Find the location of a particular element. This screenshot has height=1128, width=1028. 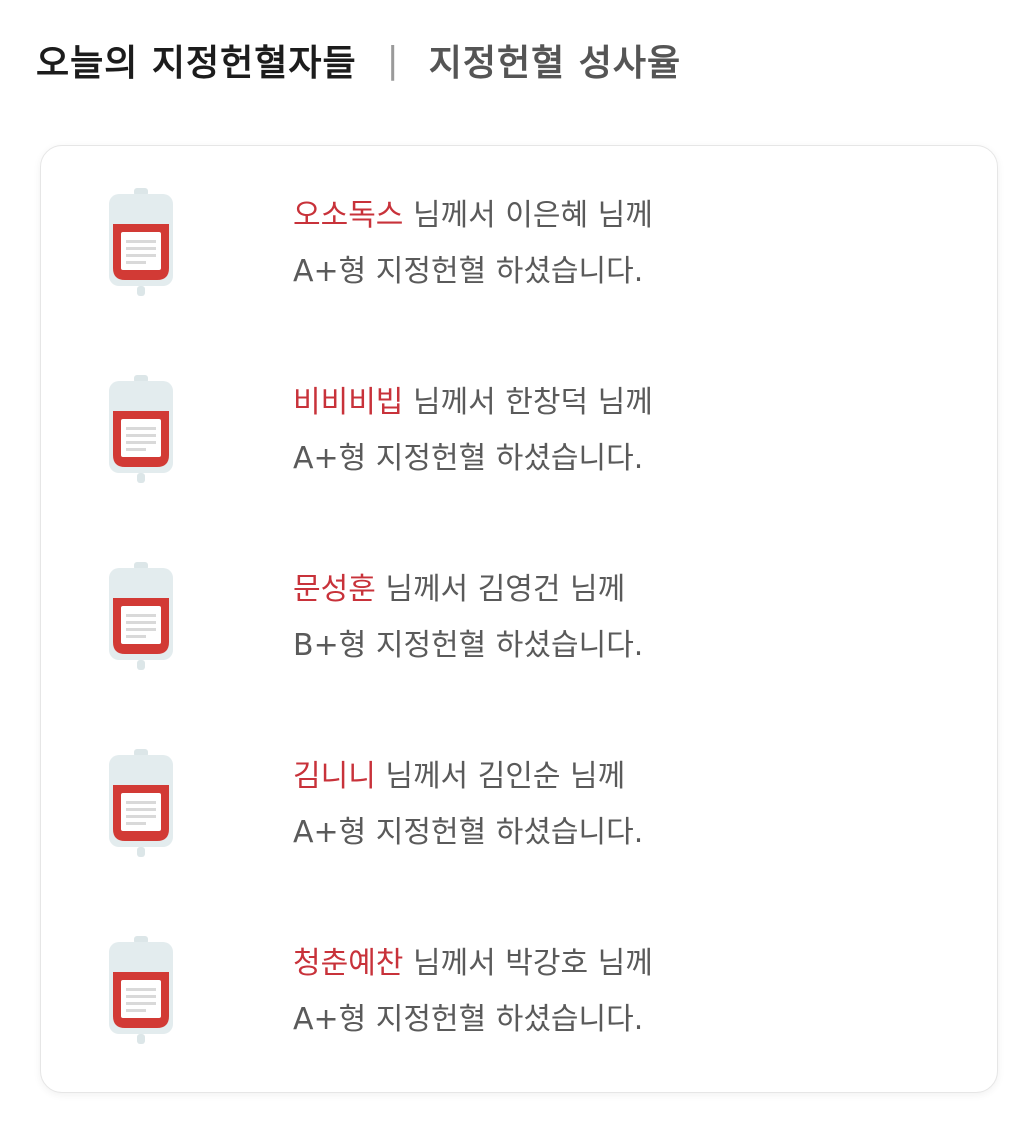

entry-text: 오소독스 님께서 이은혜 님께 A+형 지정헌혈 하셨습니다. is located at coordinates (628, 244).